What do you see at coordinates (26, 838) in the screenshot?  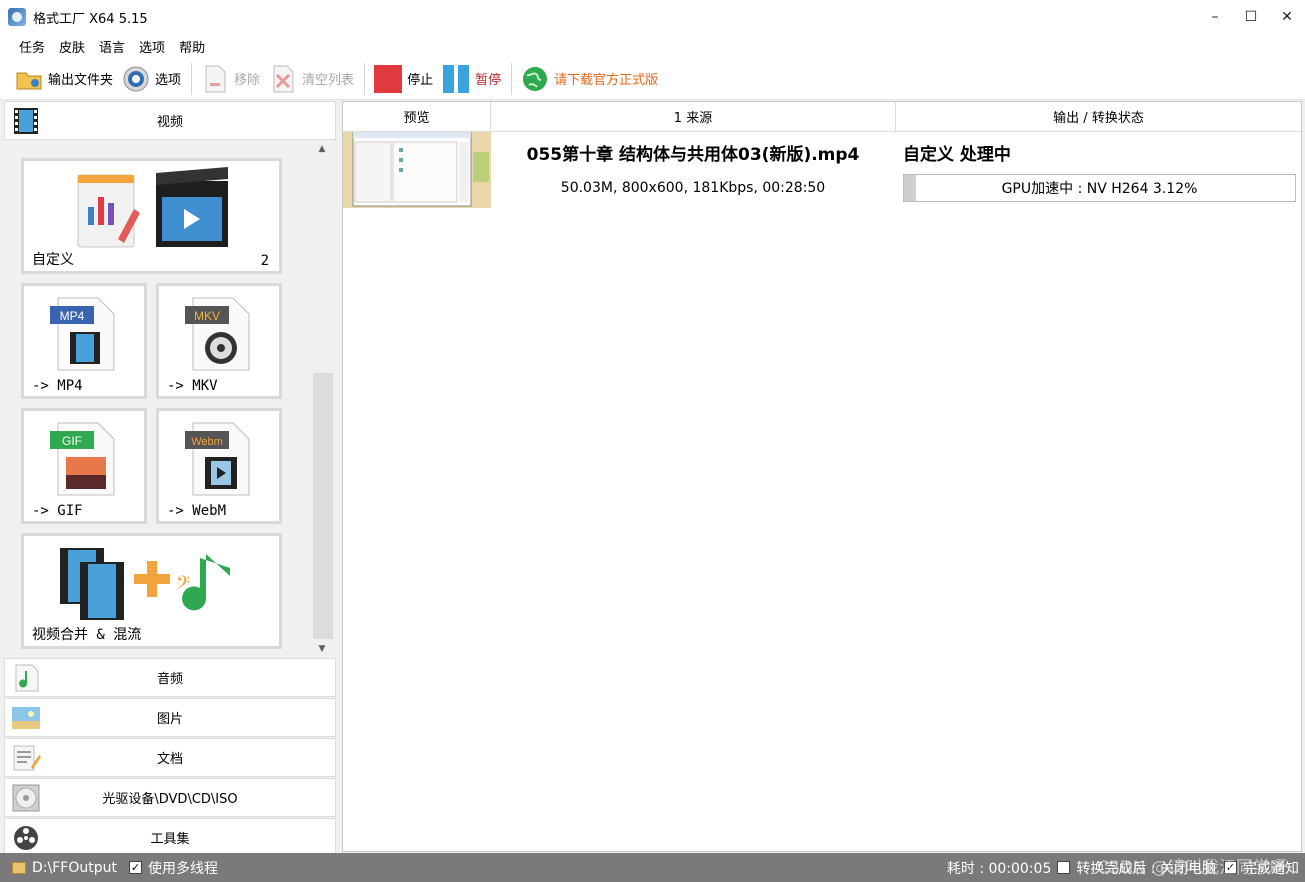 I see `film-reel-icon` at bounding box center [26, 838].